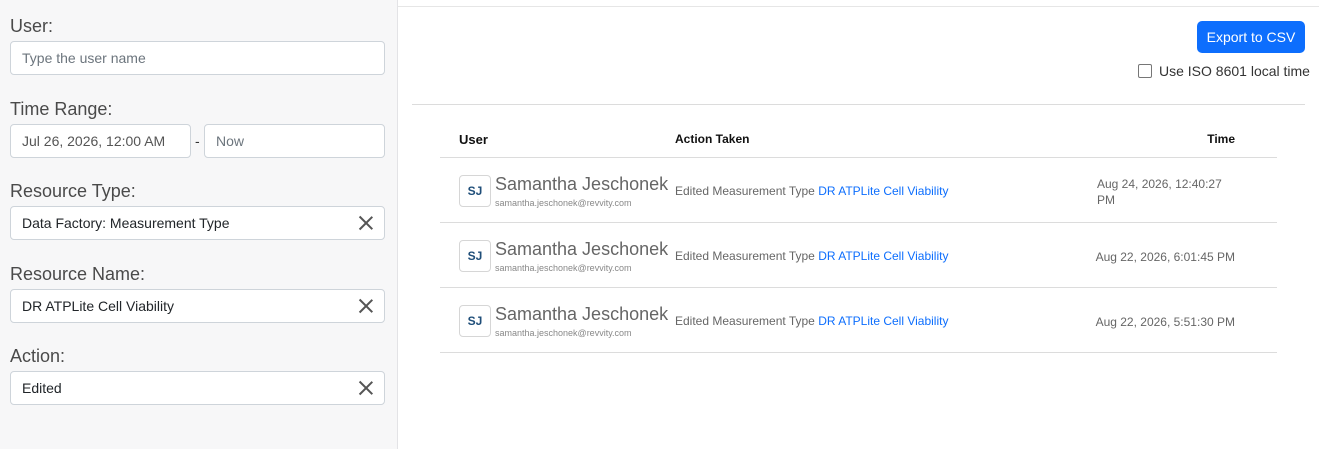 The width and height of the screenshot is (1319, 449). What do you see at coordinates (197, 388) in the screenshot?
I see `action-filter-select: Edited` at bounding box center [197, 388].